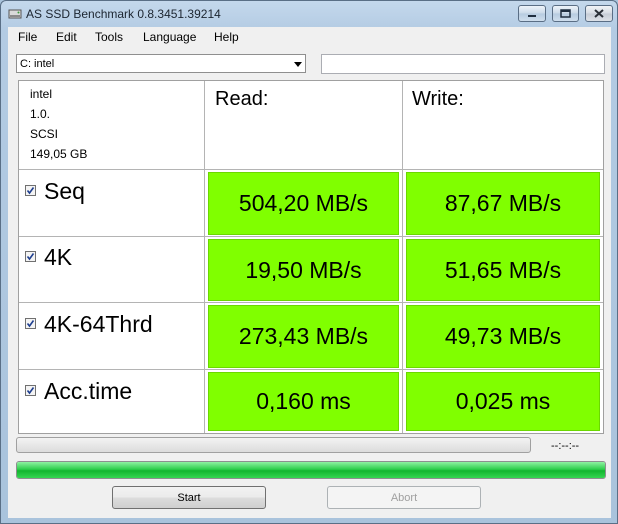 The width and height of the screenshot is (618, 524). What do you see at coordinates (189, 497) in the screenshot?
I see `start-button: Start` at bounding box center [189, 497].